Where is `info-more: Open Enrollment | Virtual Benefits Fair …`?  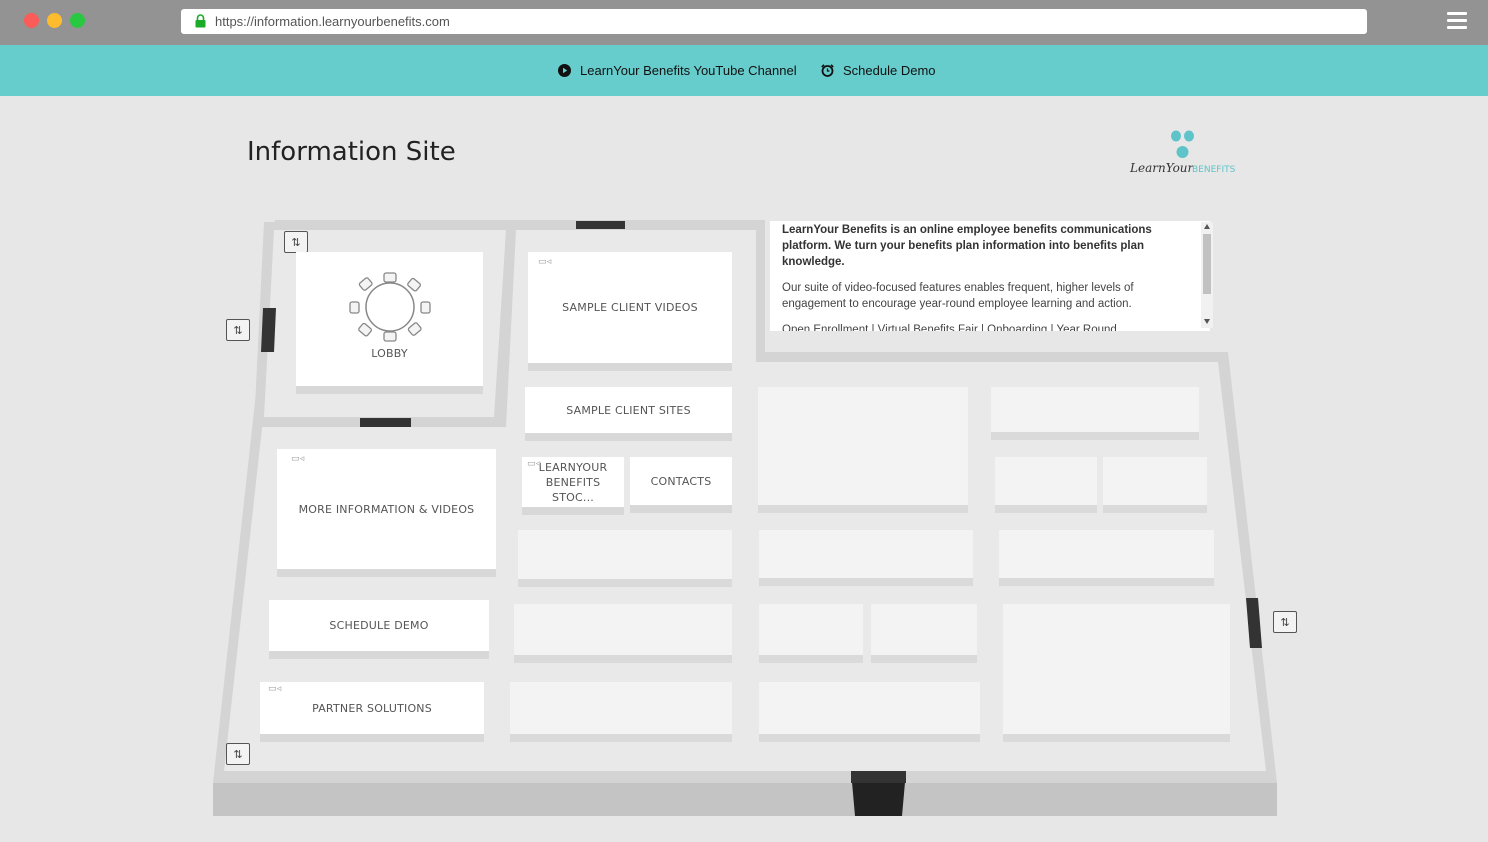 info-more: Open Enrollment | Virtual Benefits Fair … is located at coordinates (949, 327).